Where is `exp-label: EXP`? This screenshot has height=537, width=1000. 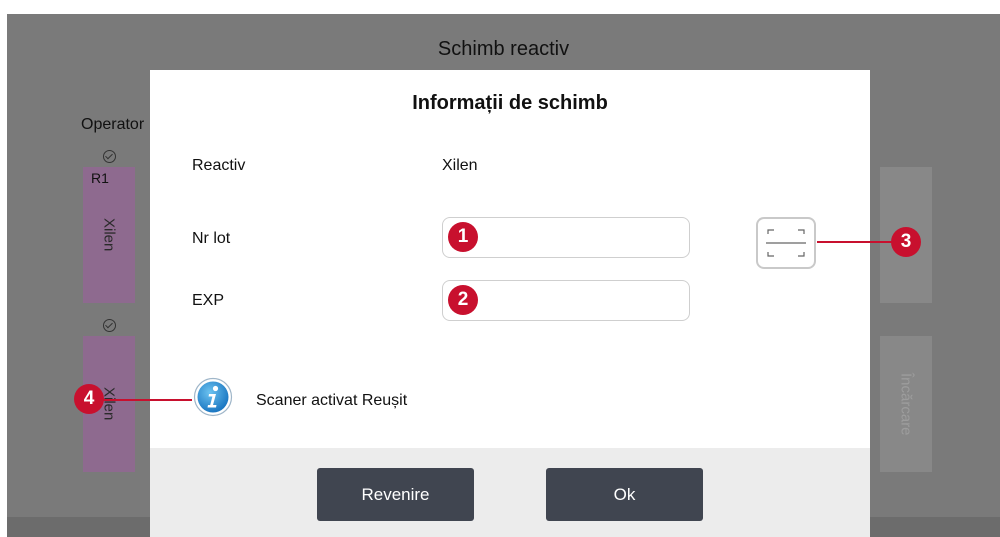 exp-label: EXP is located at coordinates (208, 300).